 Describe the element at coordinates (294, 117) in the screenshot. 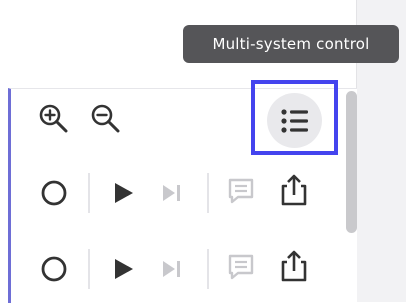

I see `highlight-box` at that location.